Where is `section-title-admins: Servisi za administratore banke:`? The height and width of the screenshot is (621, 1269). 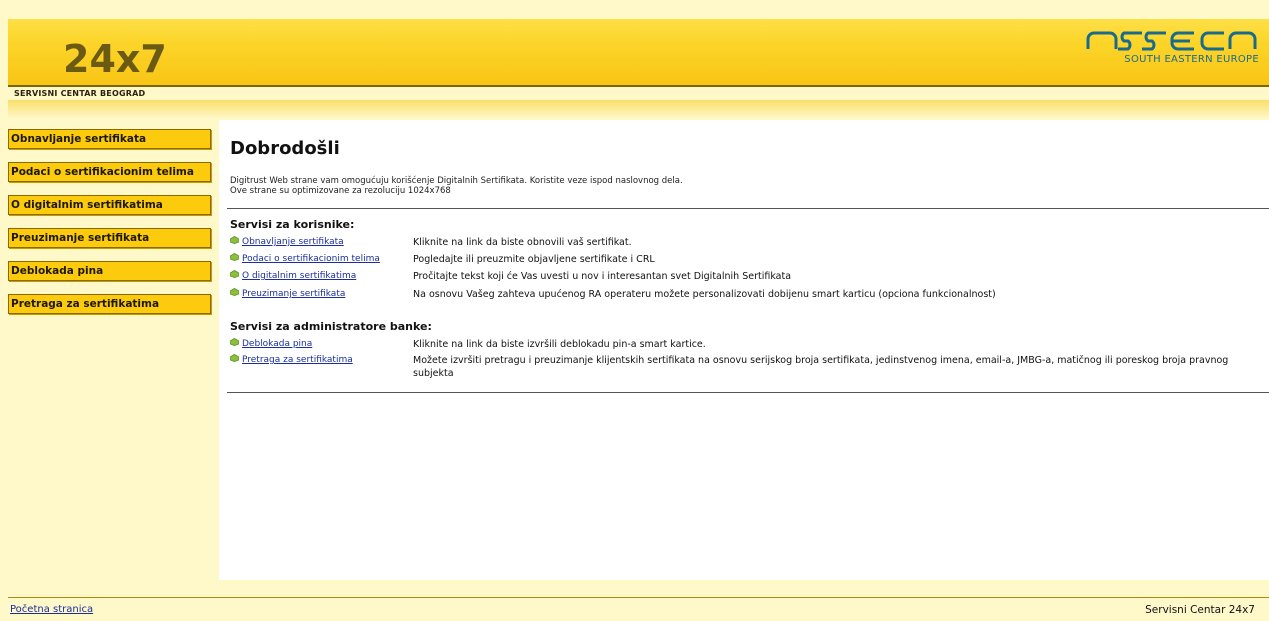
section-title-admins: Servisi za administratore banke: is located at coordinates (331, 326).